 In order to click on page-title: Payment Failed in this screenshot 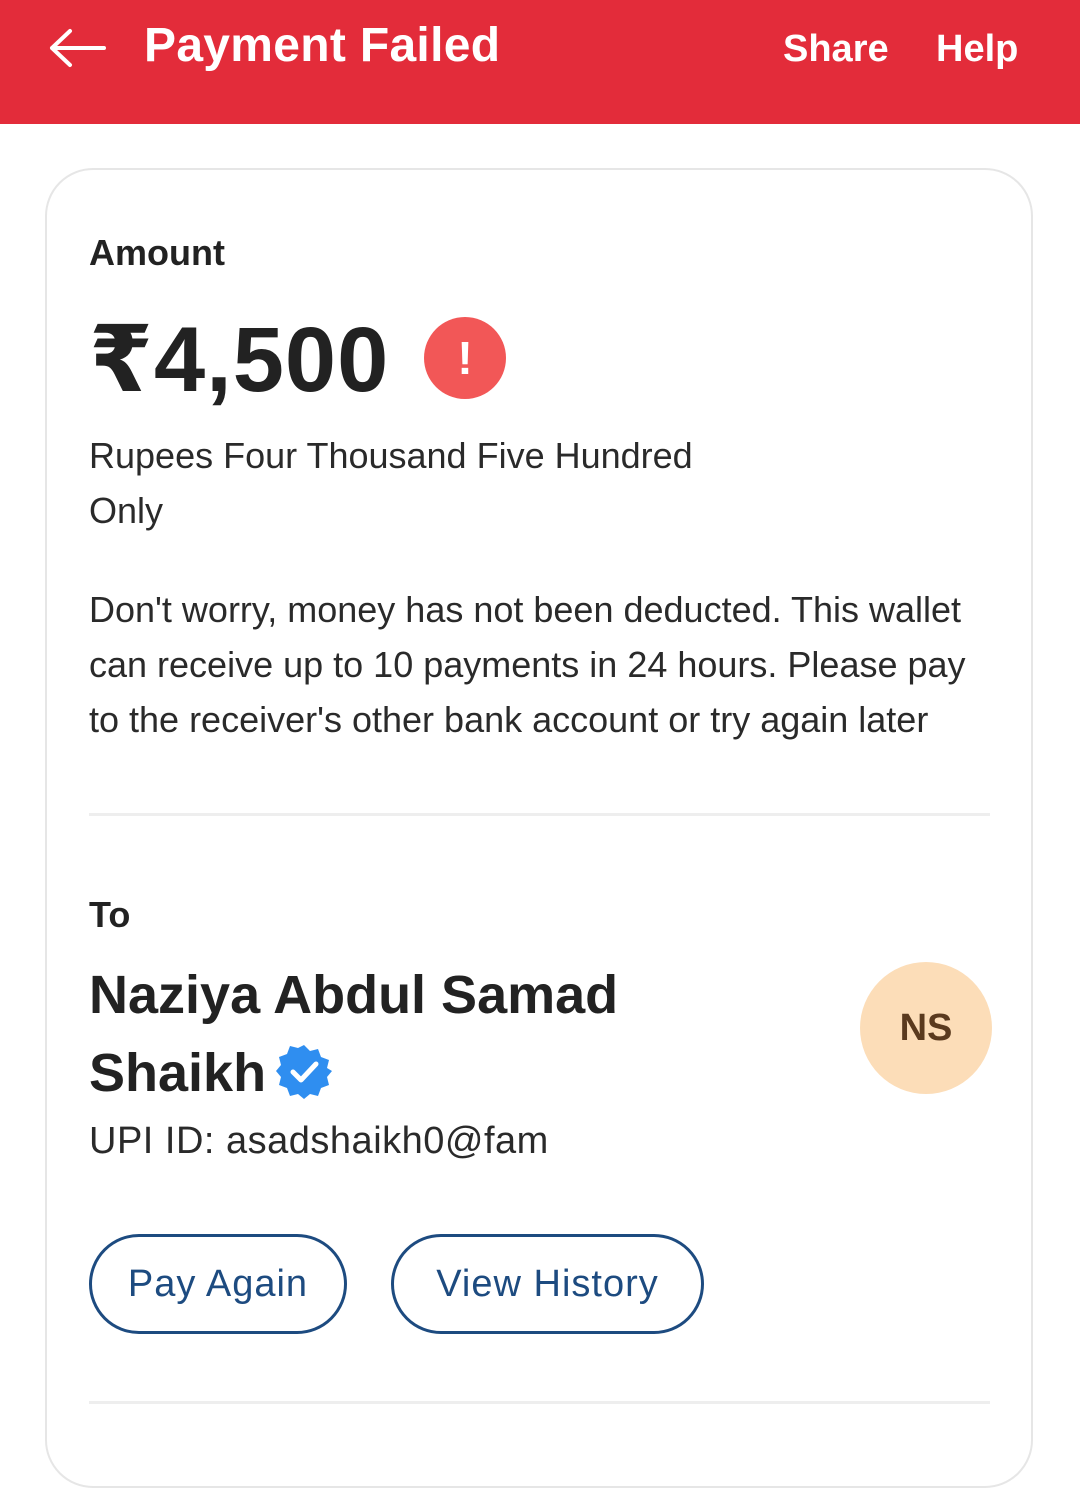, I will do `click(322, 45)`.